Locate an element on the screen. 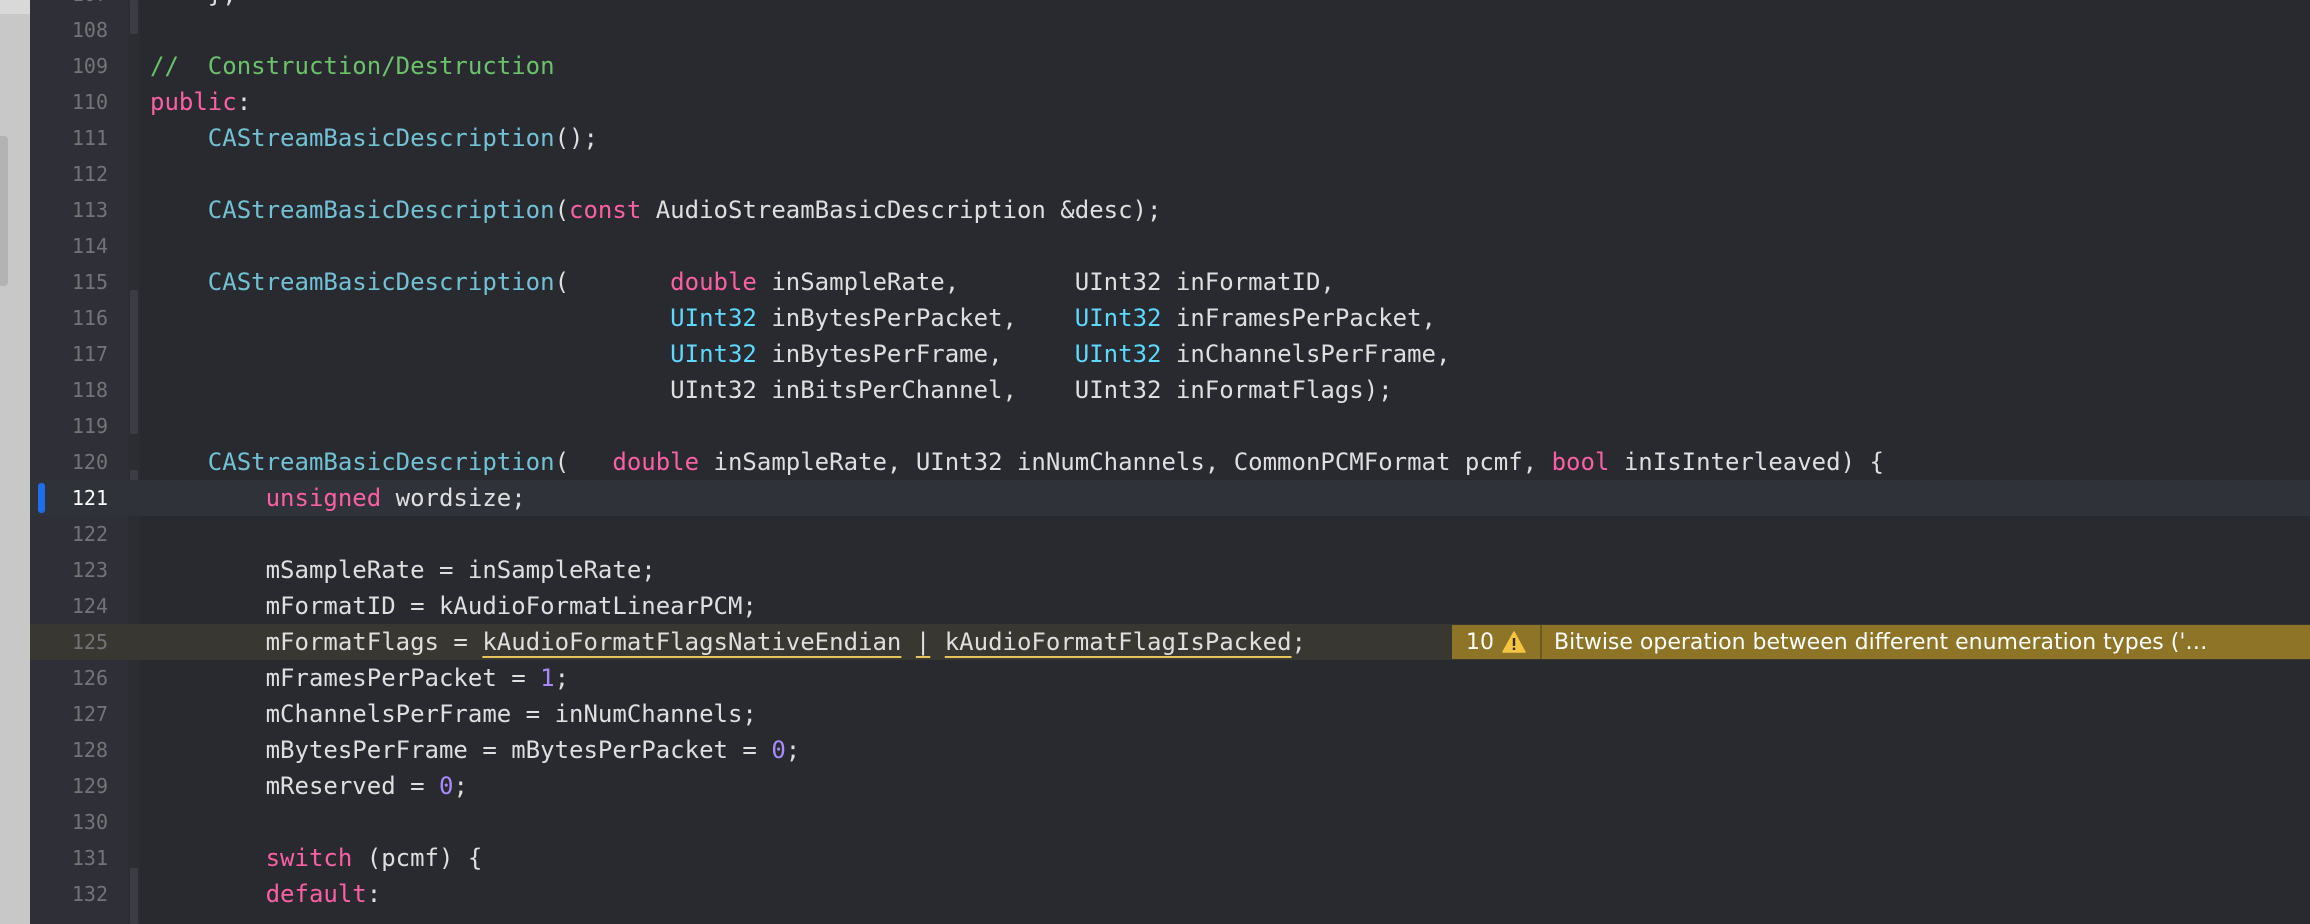  code-text: mFormatID = kAudioFormatLinearPCM; is located at coordinates (453, 606).